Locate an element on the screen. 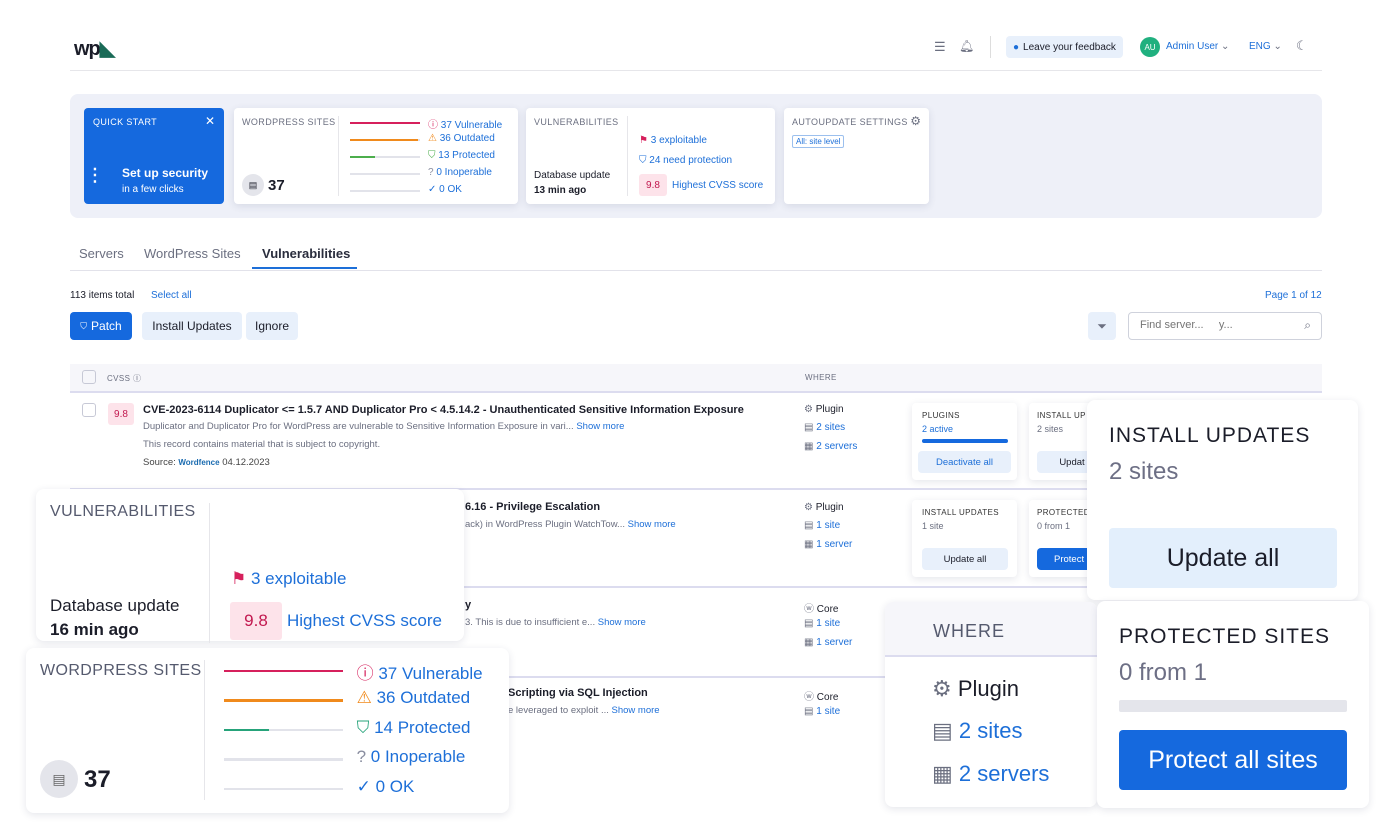  quick-start-title: Set up security is located at coordinates (165, 173).